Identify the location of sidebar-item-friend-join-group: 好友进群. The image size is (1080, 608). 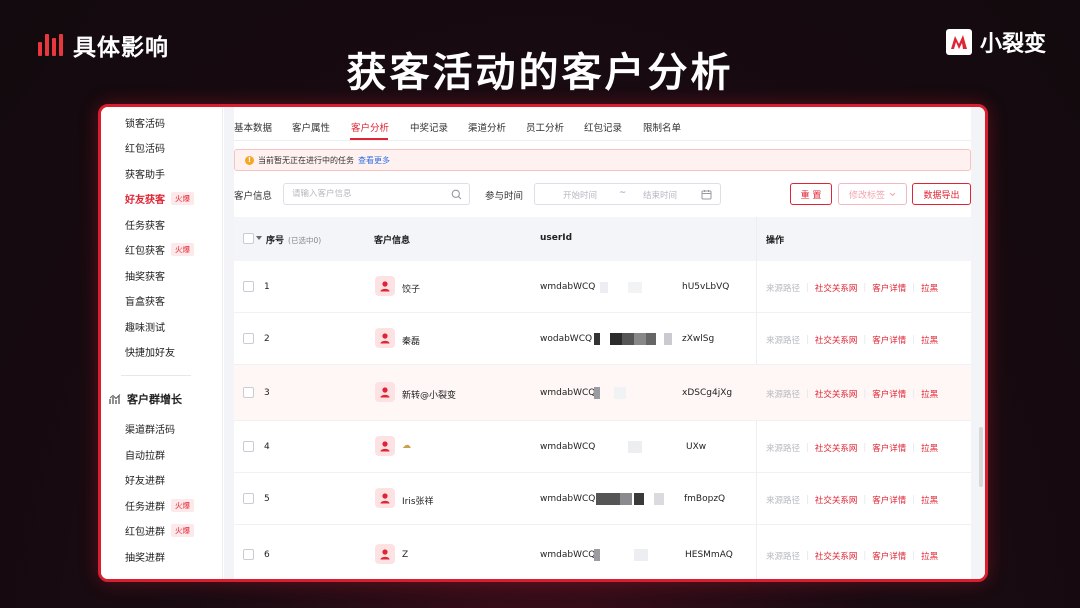
(145, 479).